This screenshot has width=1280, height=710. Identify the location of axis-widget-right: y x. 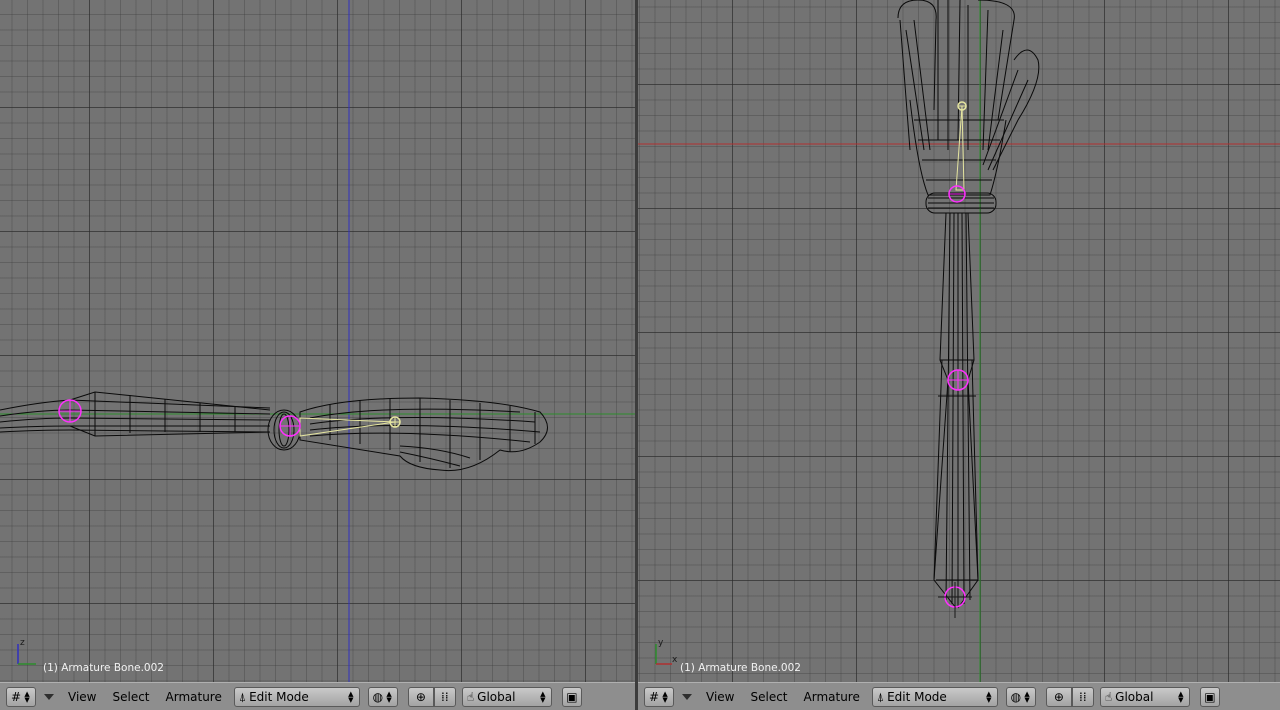
(666, 651).